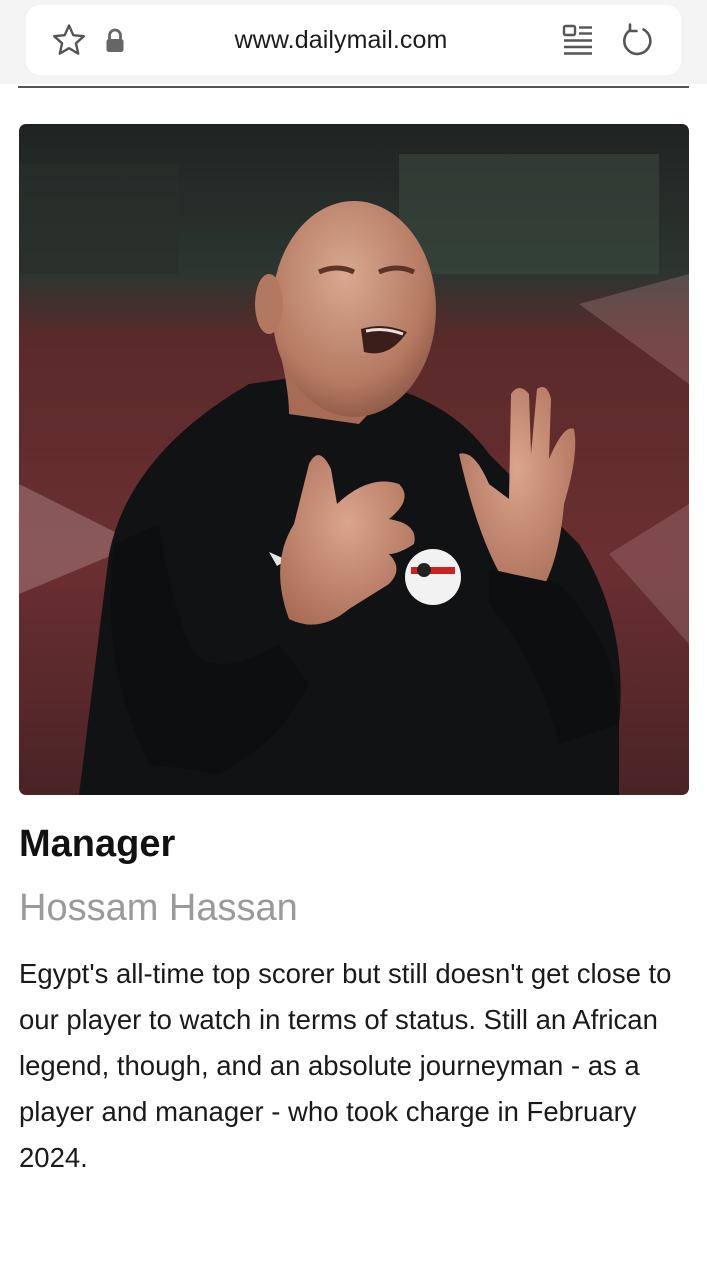 The width and height of the screenshot is (707, 1280). I want to click on reload-icon, so click(637, 41).